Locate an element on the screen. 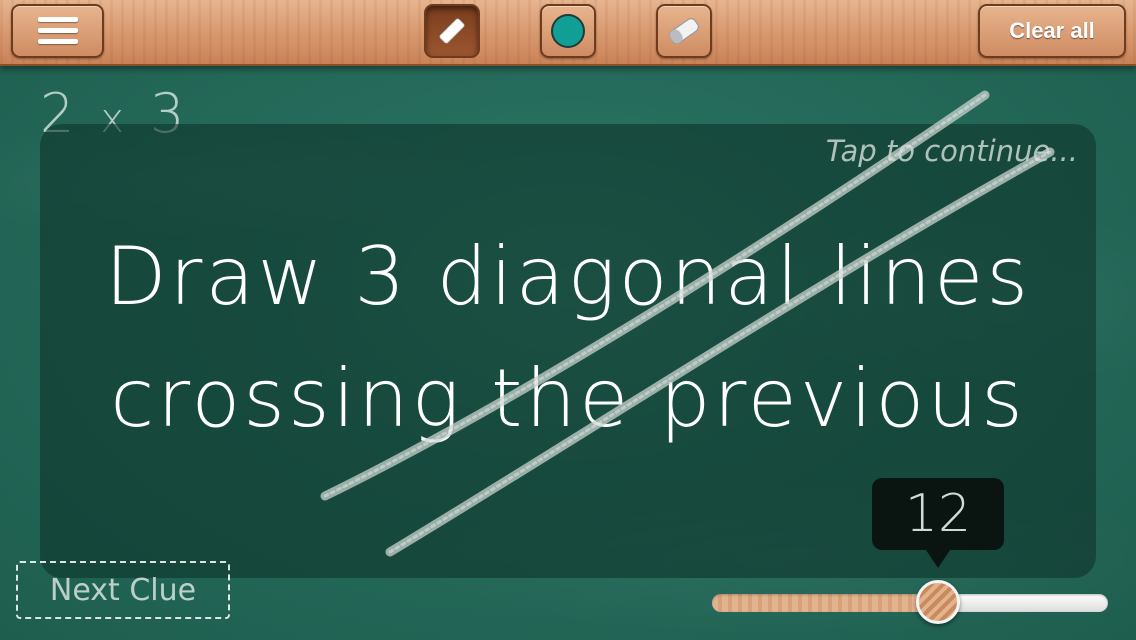  clear-all-button: Clear all is located at coordinates (1052, 31).